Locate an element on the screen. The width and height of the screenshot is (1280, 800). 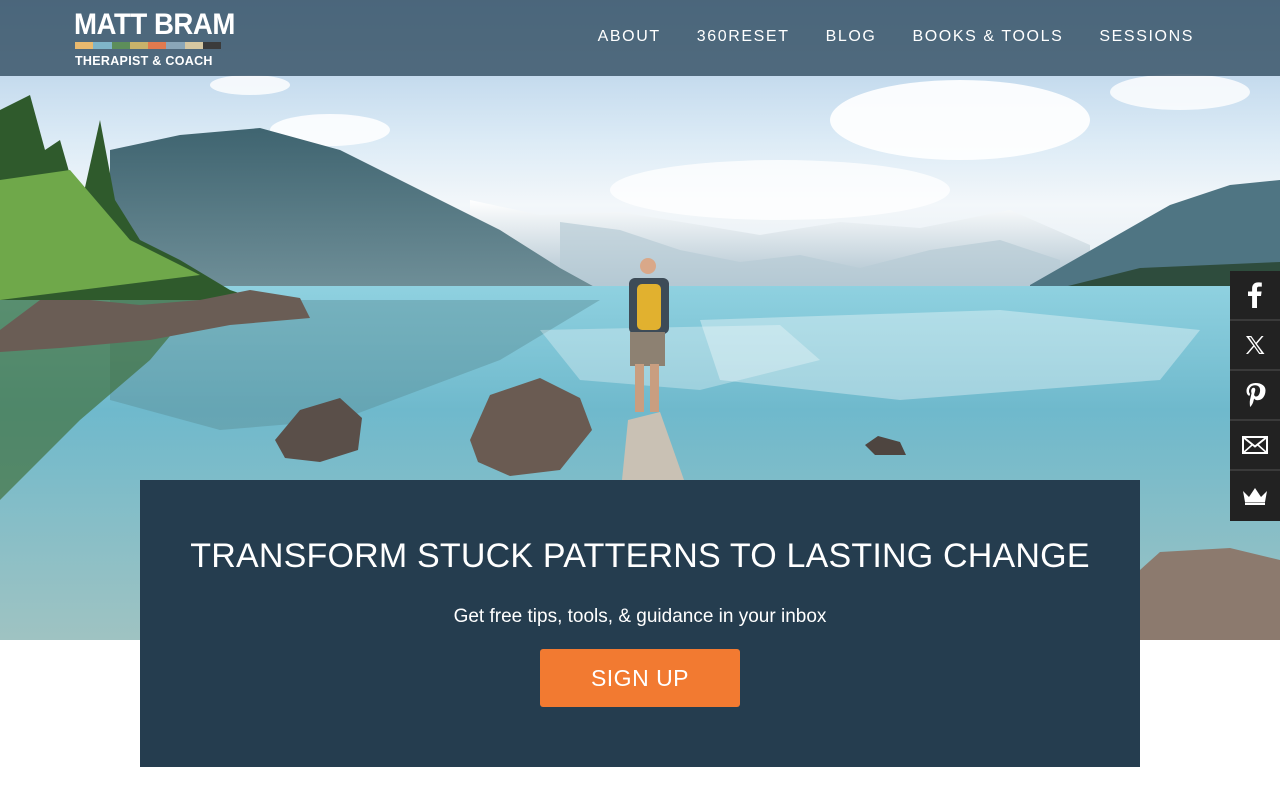
x-share-button is located at coordinates (1255, 346).